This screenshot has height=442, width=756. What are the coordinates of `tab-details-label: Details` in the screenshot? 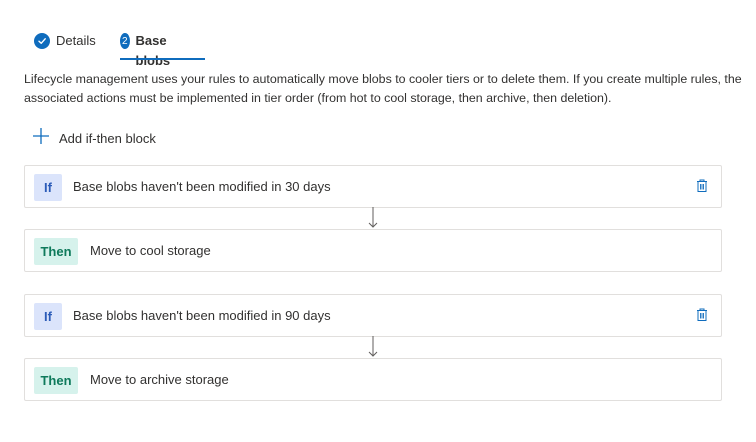 It's located at (76, 40).